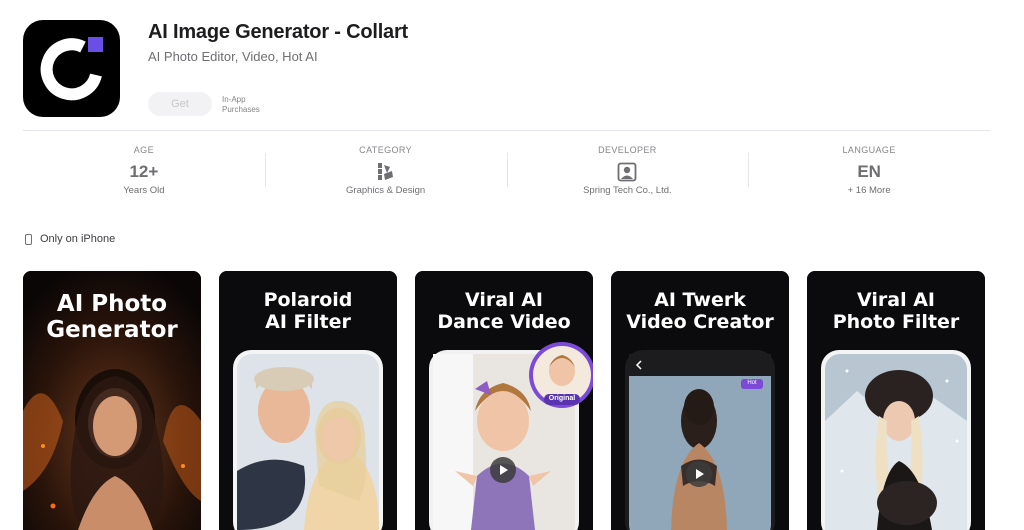  Describe the element at coordinates (627, 190) in the screenshot. I see `developer-sub: Spring Tech Co., Ltd.` at that location.